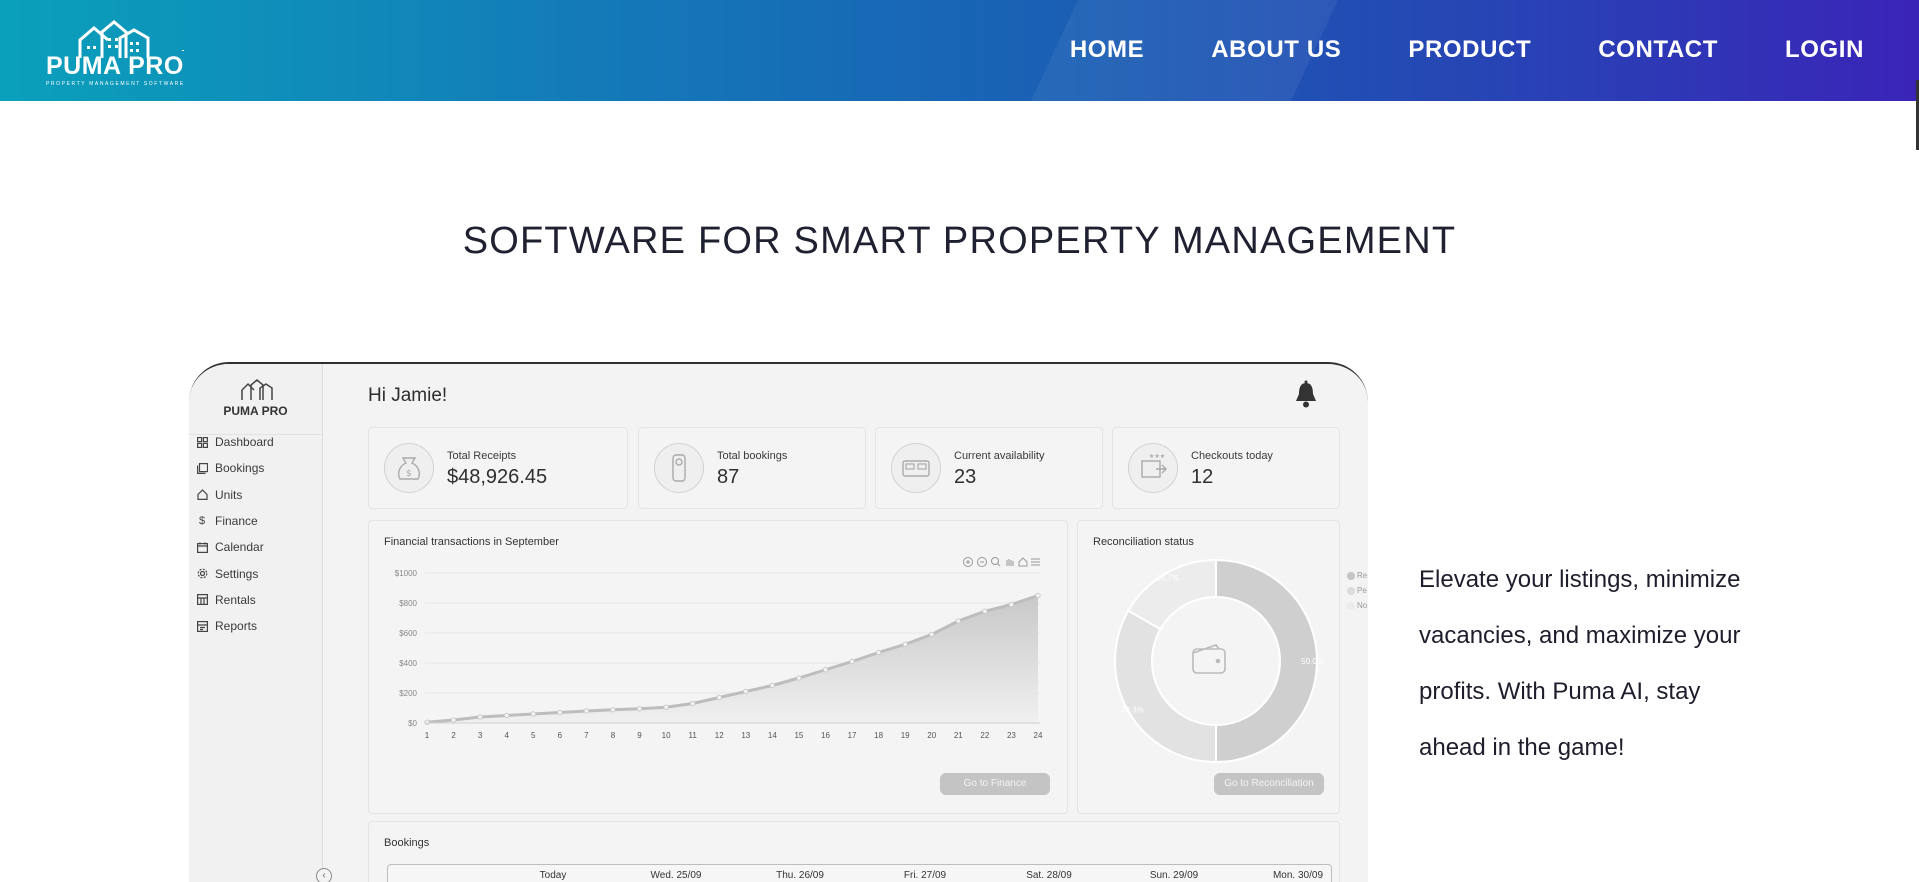 The image size is (1919, 882). I want to click on x-tick-label: 14, so click(772, 735).